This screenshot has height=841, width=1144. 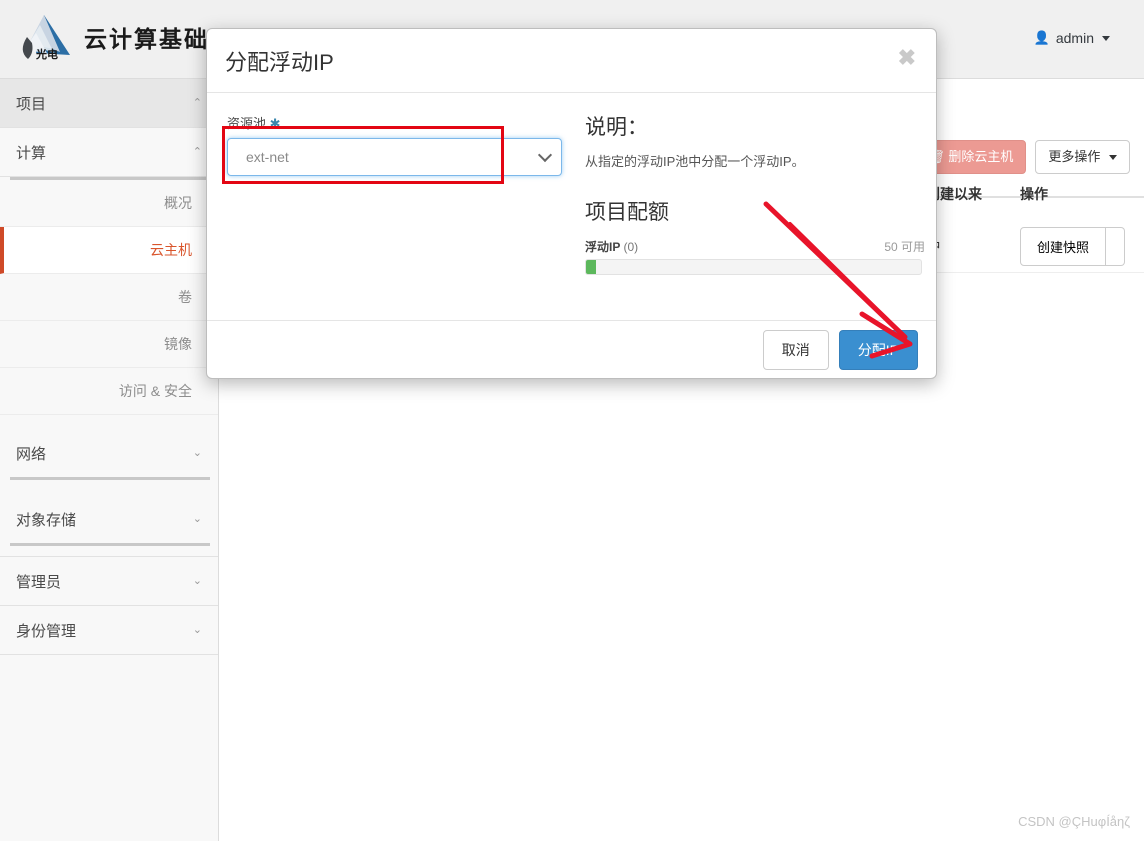 I want to click on pool-select-value: ext-net, so click(x=267, y=157).